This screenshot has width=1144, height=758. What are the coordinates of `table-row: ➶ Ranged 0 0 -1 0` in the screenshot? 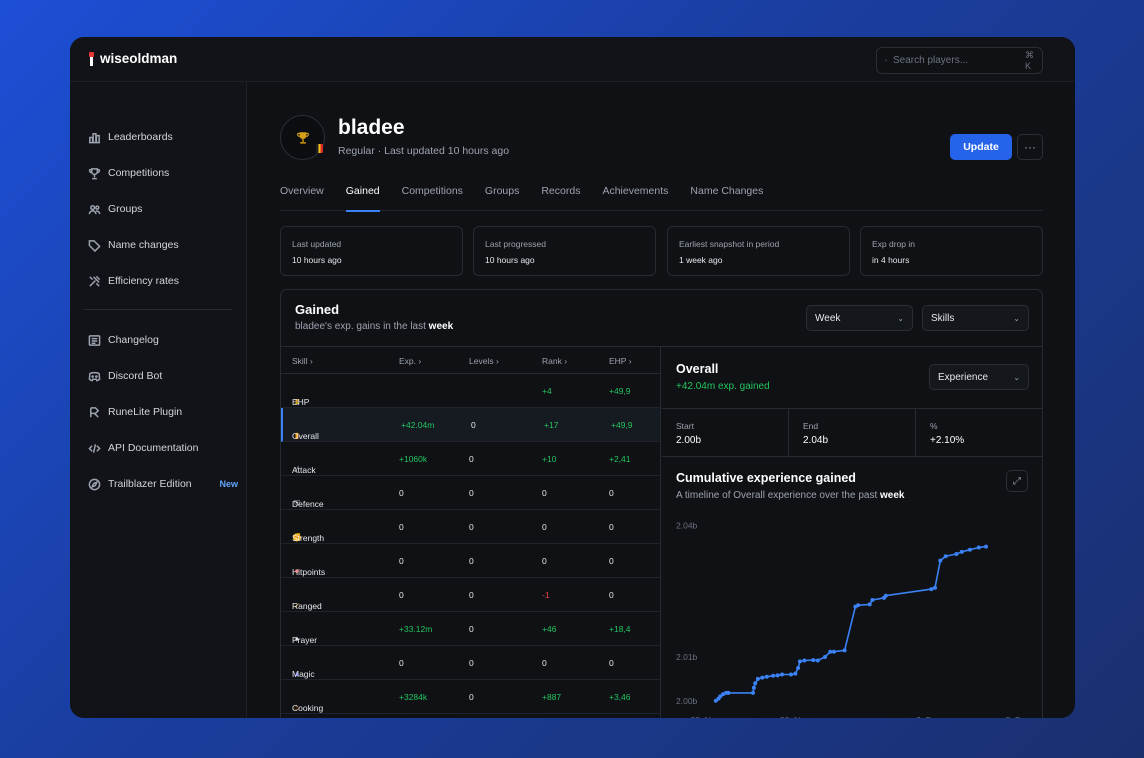 It's located at (470, 595).